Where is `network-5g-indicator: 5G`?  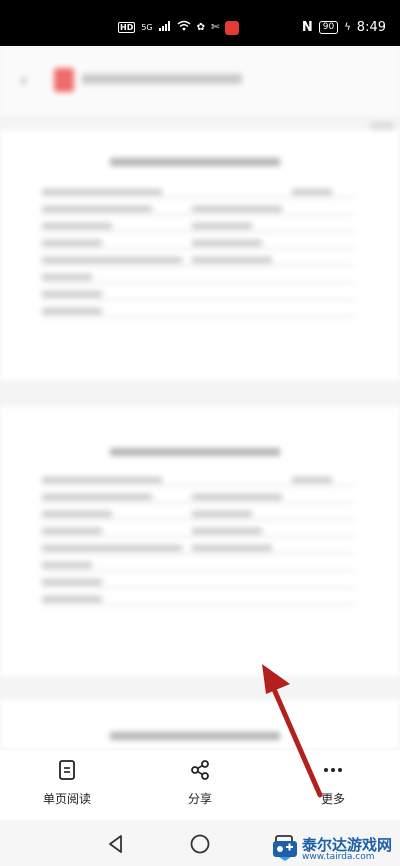
network-5g-indicator: 5G is located at coordinates (147, 27).